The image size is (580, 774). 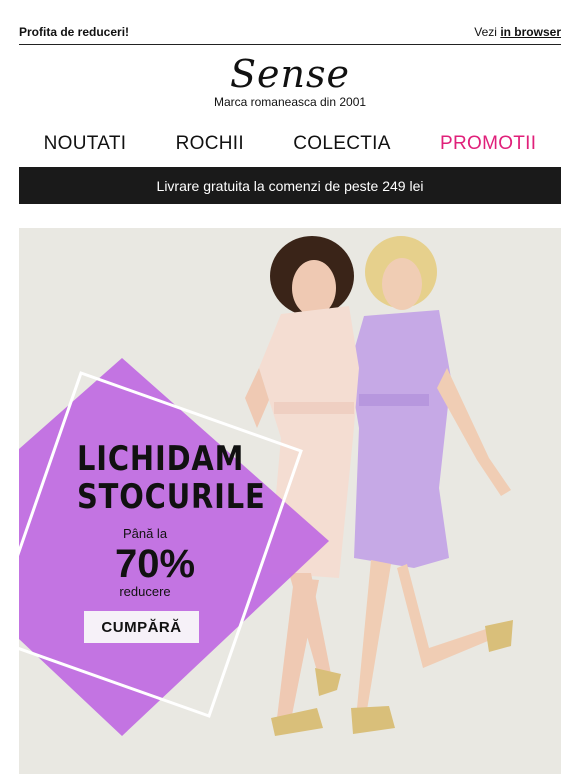 I want to click on promo-percent: 70%, so click(x=155, y=564).